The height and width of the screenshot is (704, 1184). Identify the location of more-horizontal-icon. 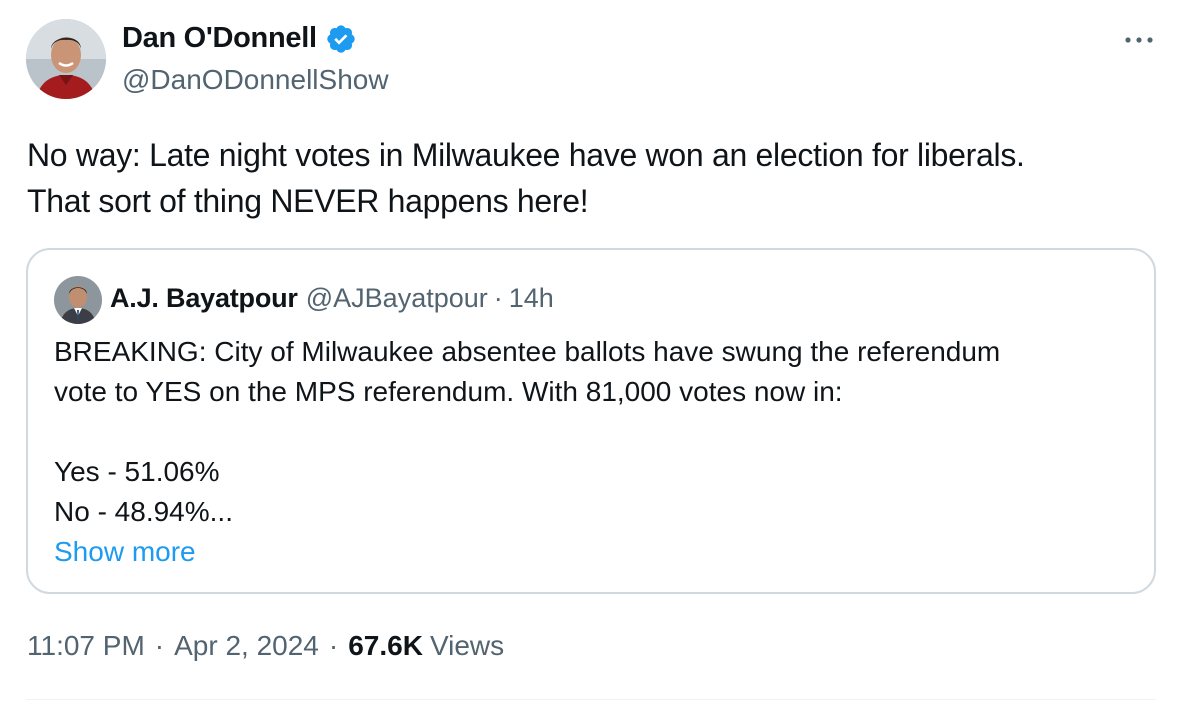
(1139, 40).